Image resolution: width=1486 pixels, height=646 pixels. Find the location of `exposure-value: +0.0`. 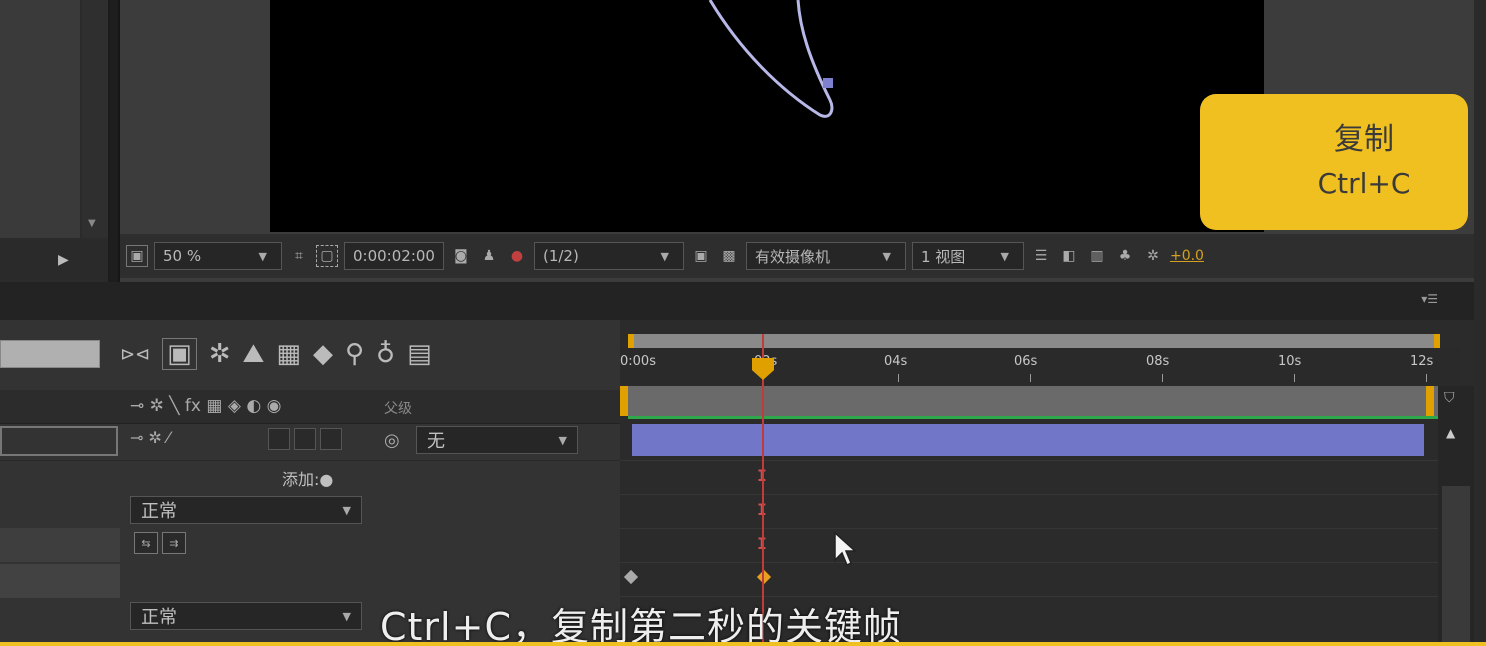

exposure-value: +0.0 is located at coordinates (1187, 256).